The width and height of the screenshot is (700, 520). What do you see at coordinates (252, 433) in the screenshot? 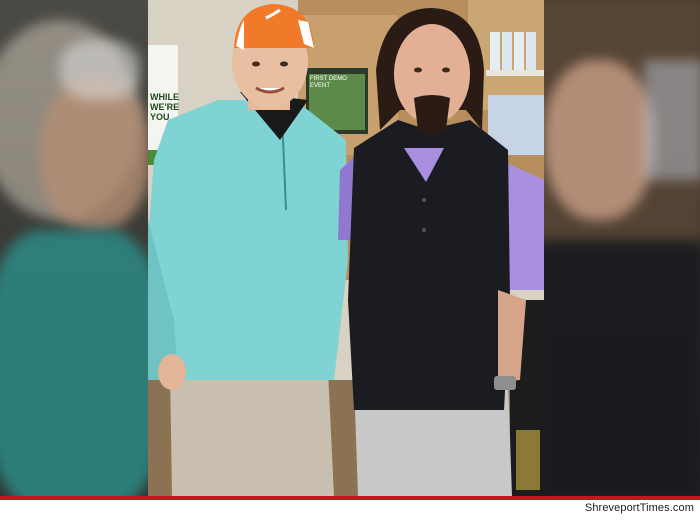
I see `pants-left` at bounding box center [252, 433].